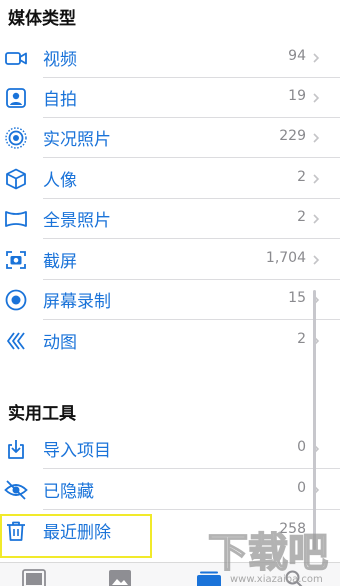 The width and height of the screenshot is (340, 586). Describe the element at coordinates (170, 138) in the screenshot. I see `media-row-live-photos: 实况照片 229` at that location.